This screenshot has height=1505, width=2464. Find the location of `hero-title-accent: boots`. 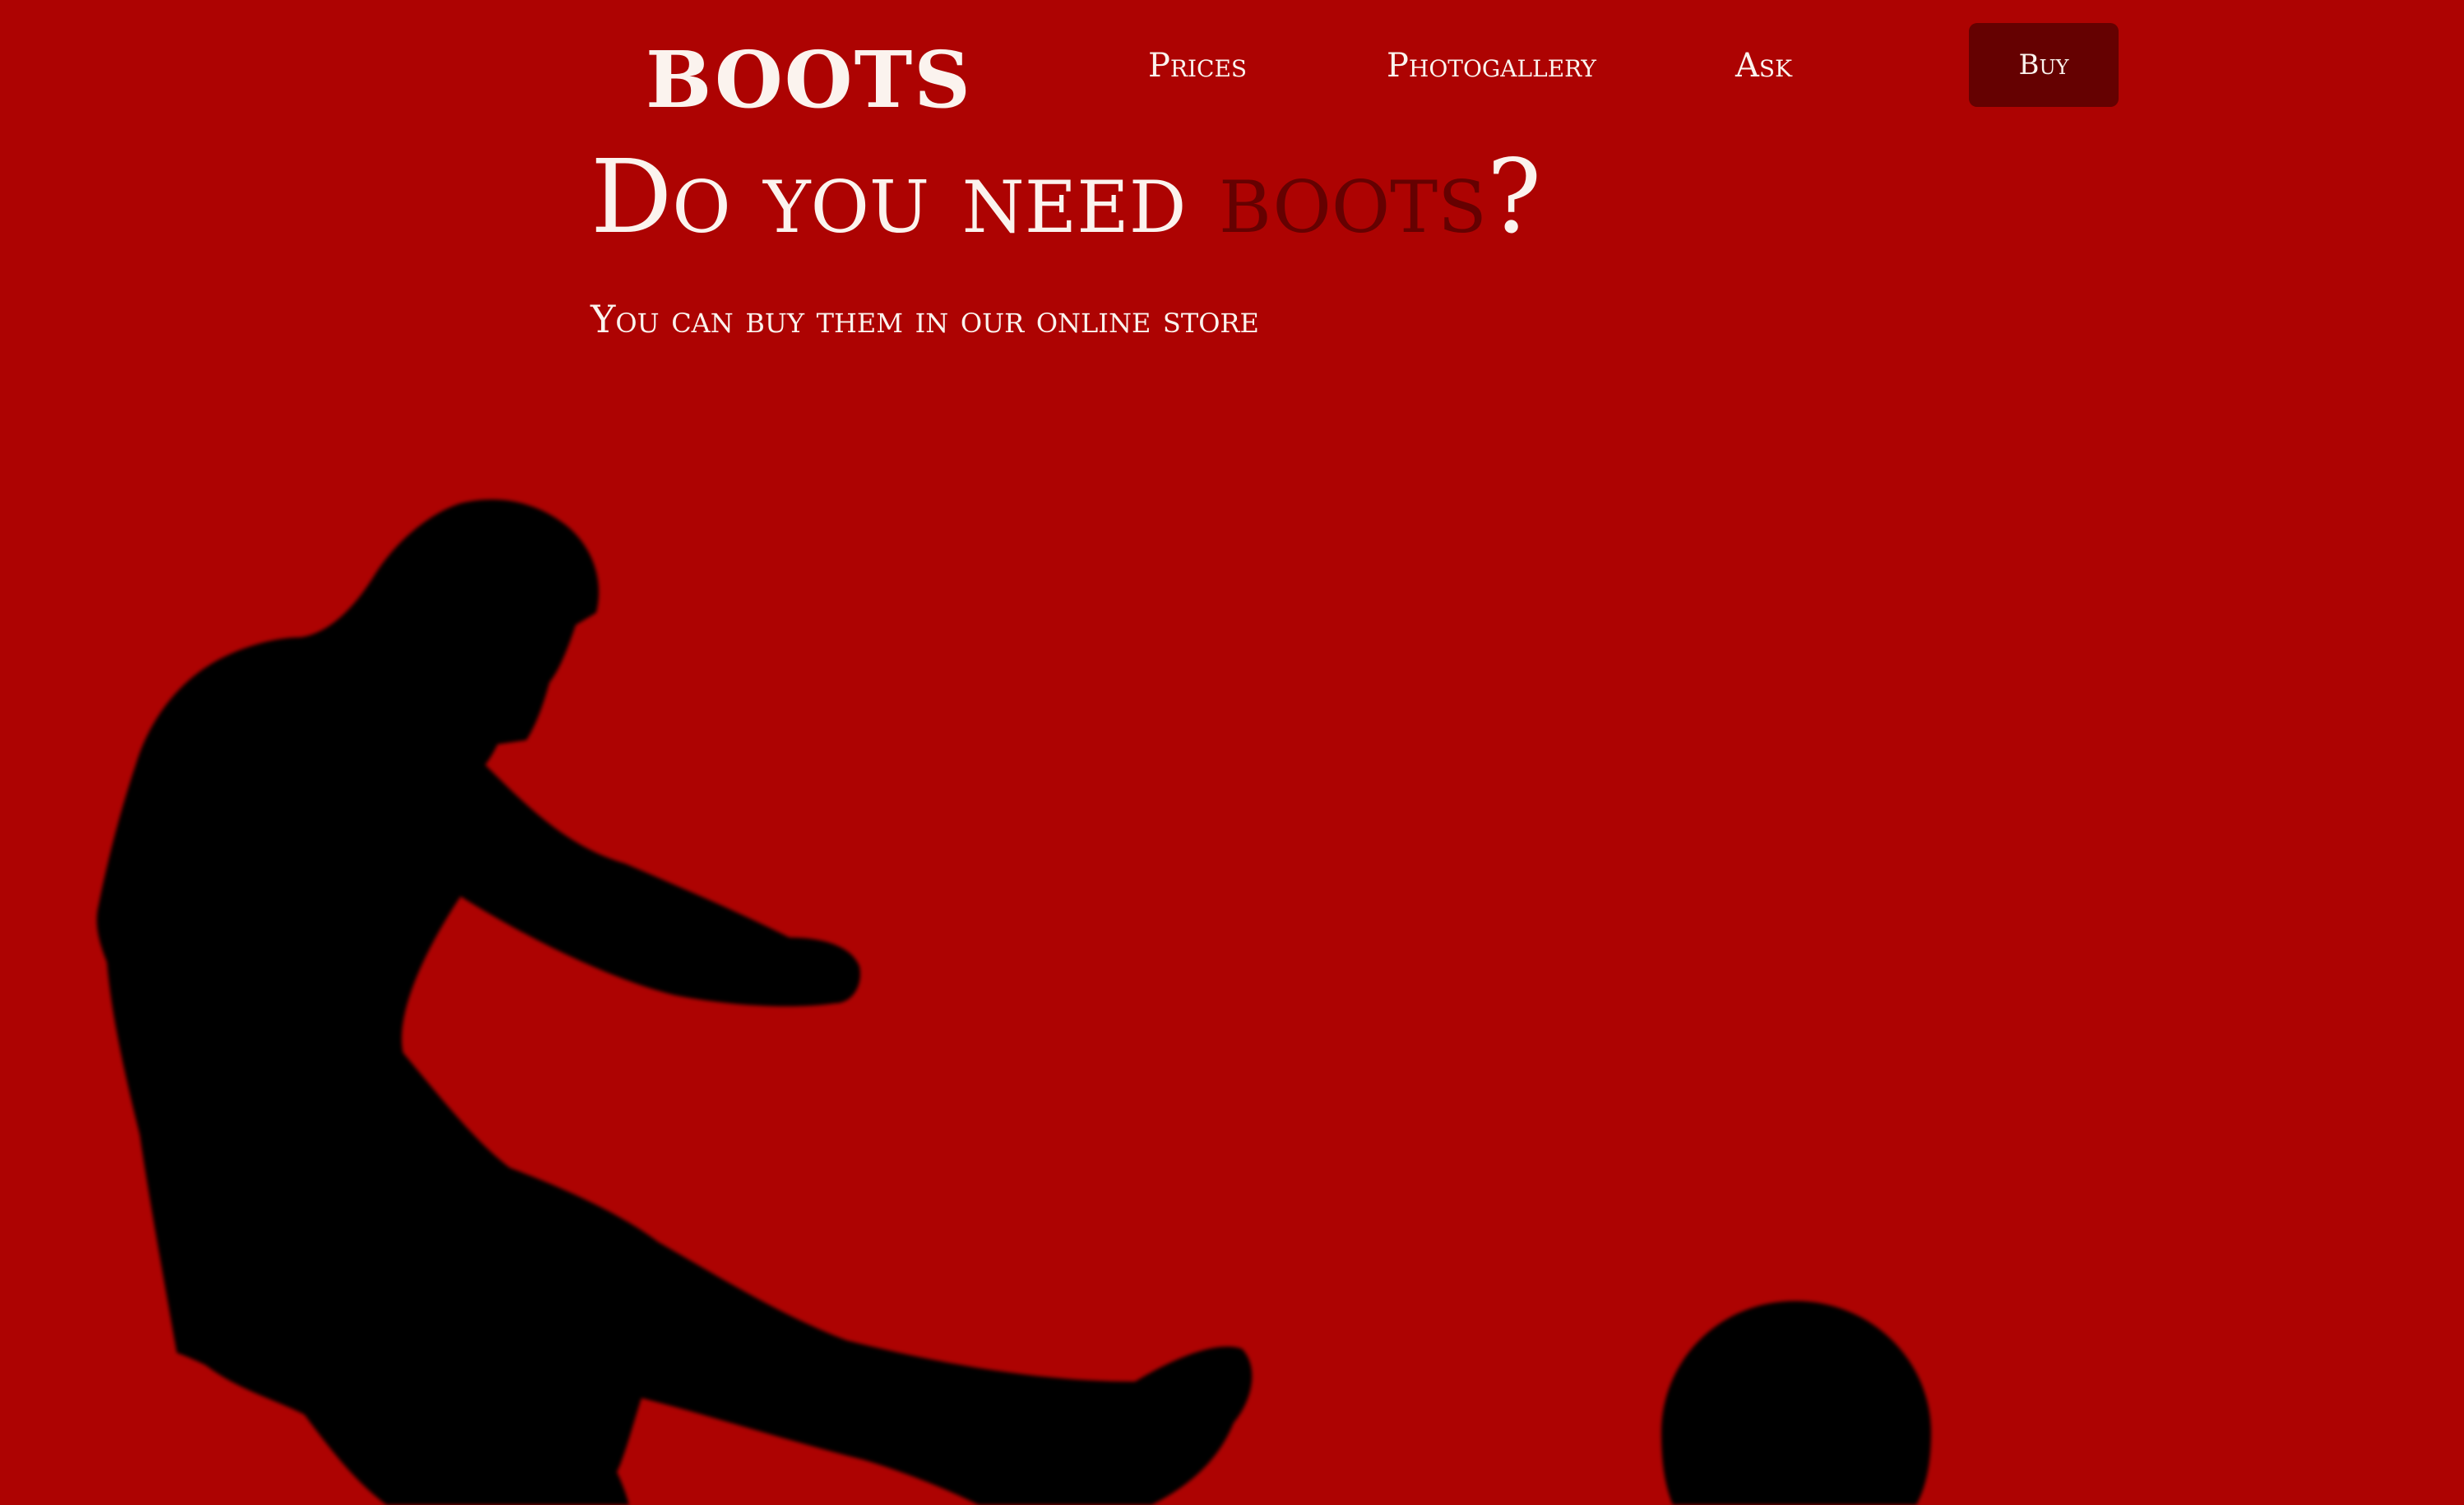

hero-title-accent: boots is located at coordinates (1352, 197).